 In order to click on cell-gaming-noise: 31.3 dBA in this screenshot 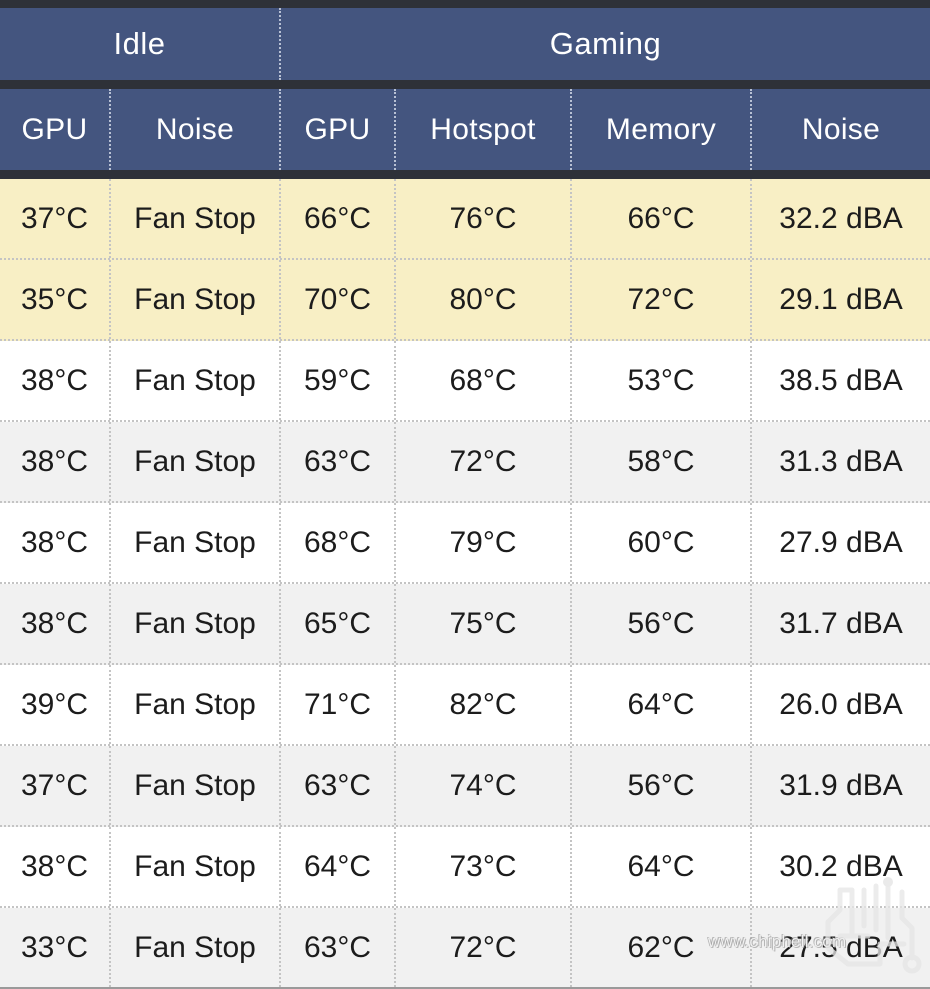, I will do `click(841, 461)`.